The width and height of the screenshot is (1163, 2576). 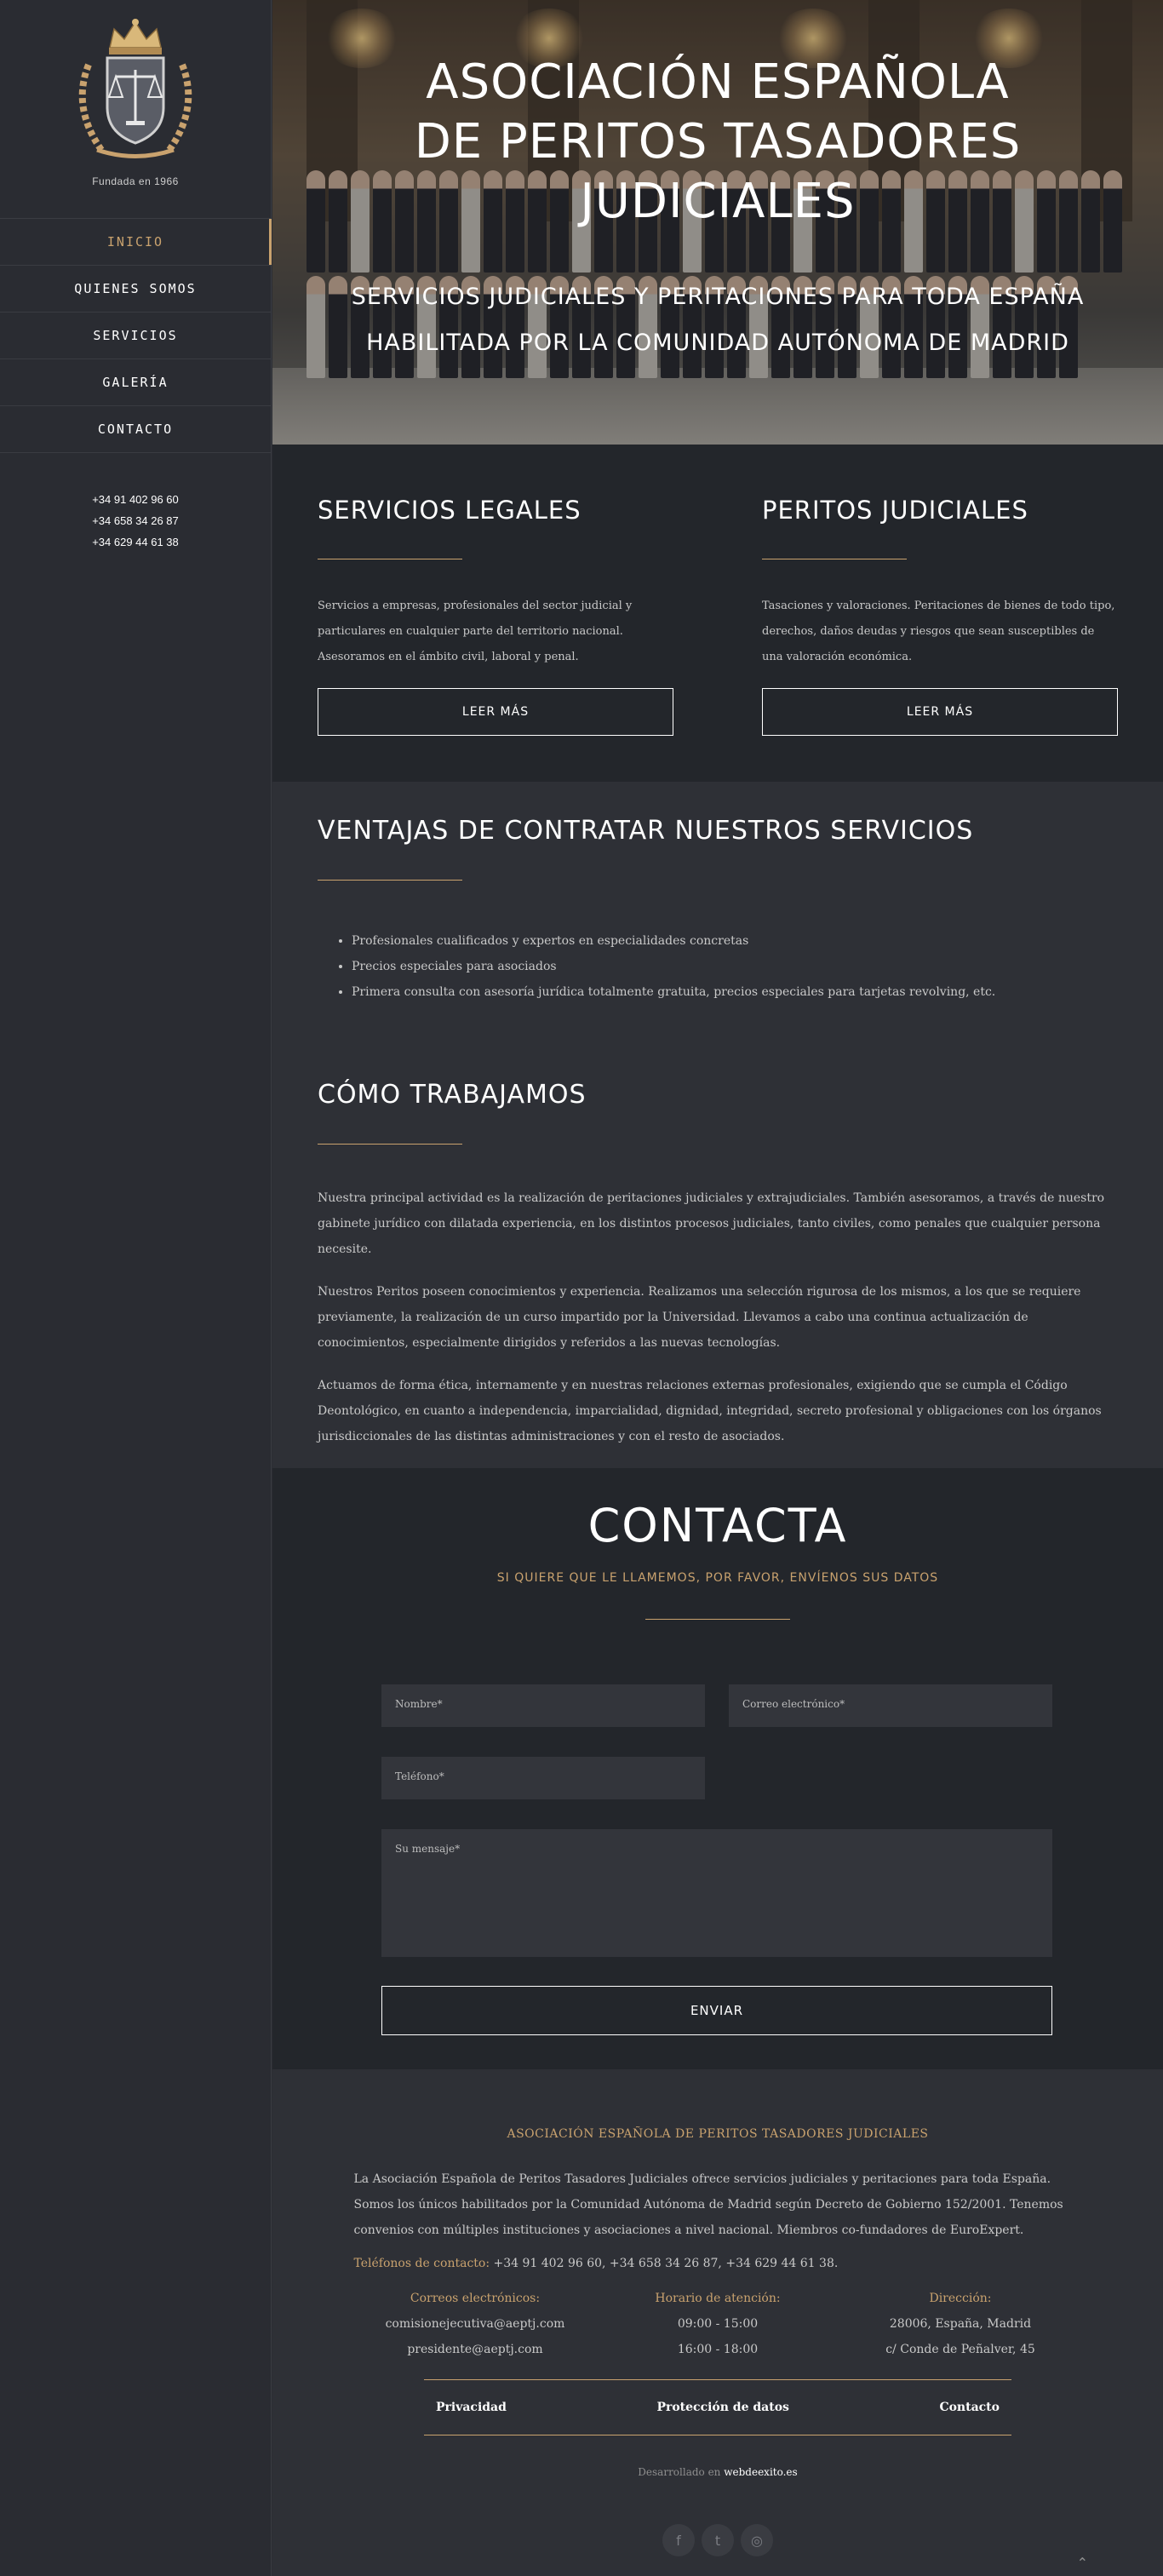 I want to click on message-field: Su mensaje*, so click(x=716, y=1893).